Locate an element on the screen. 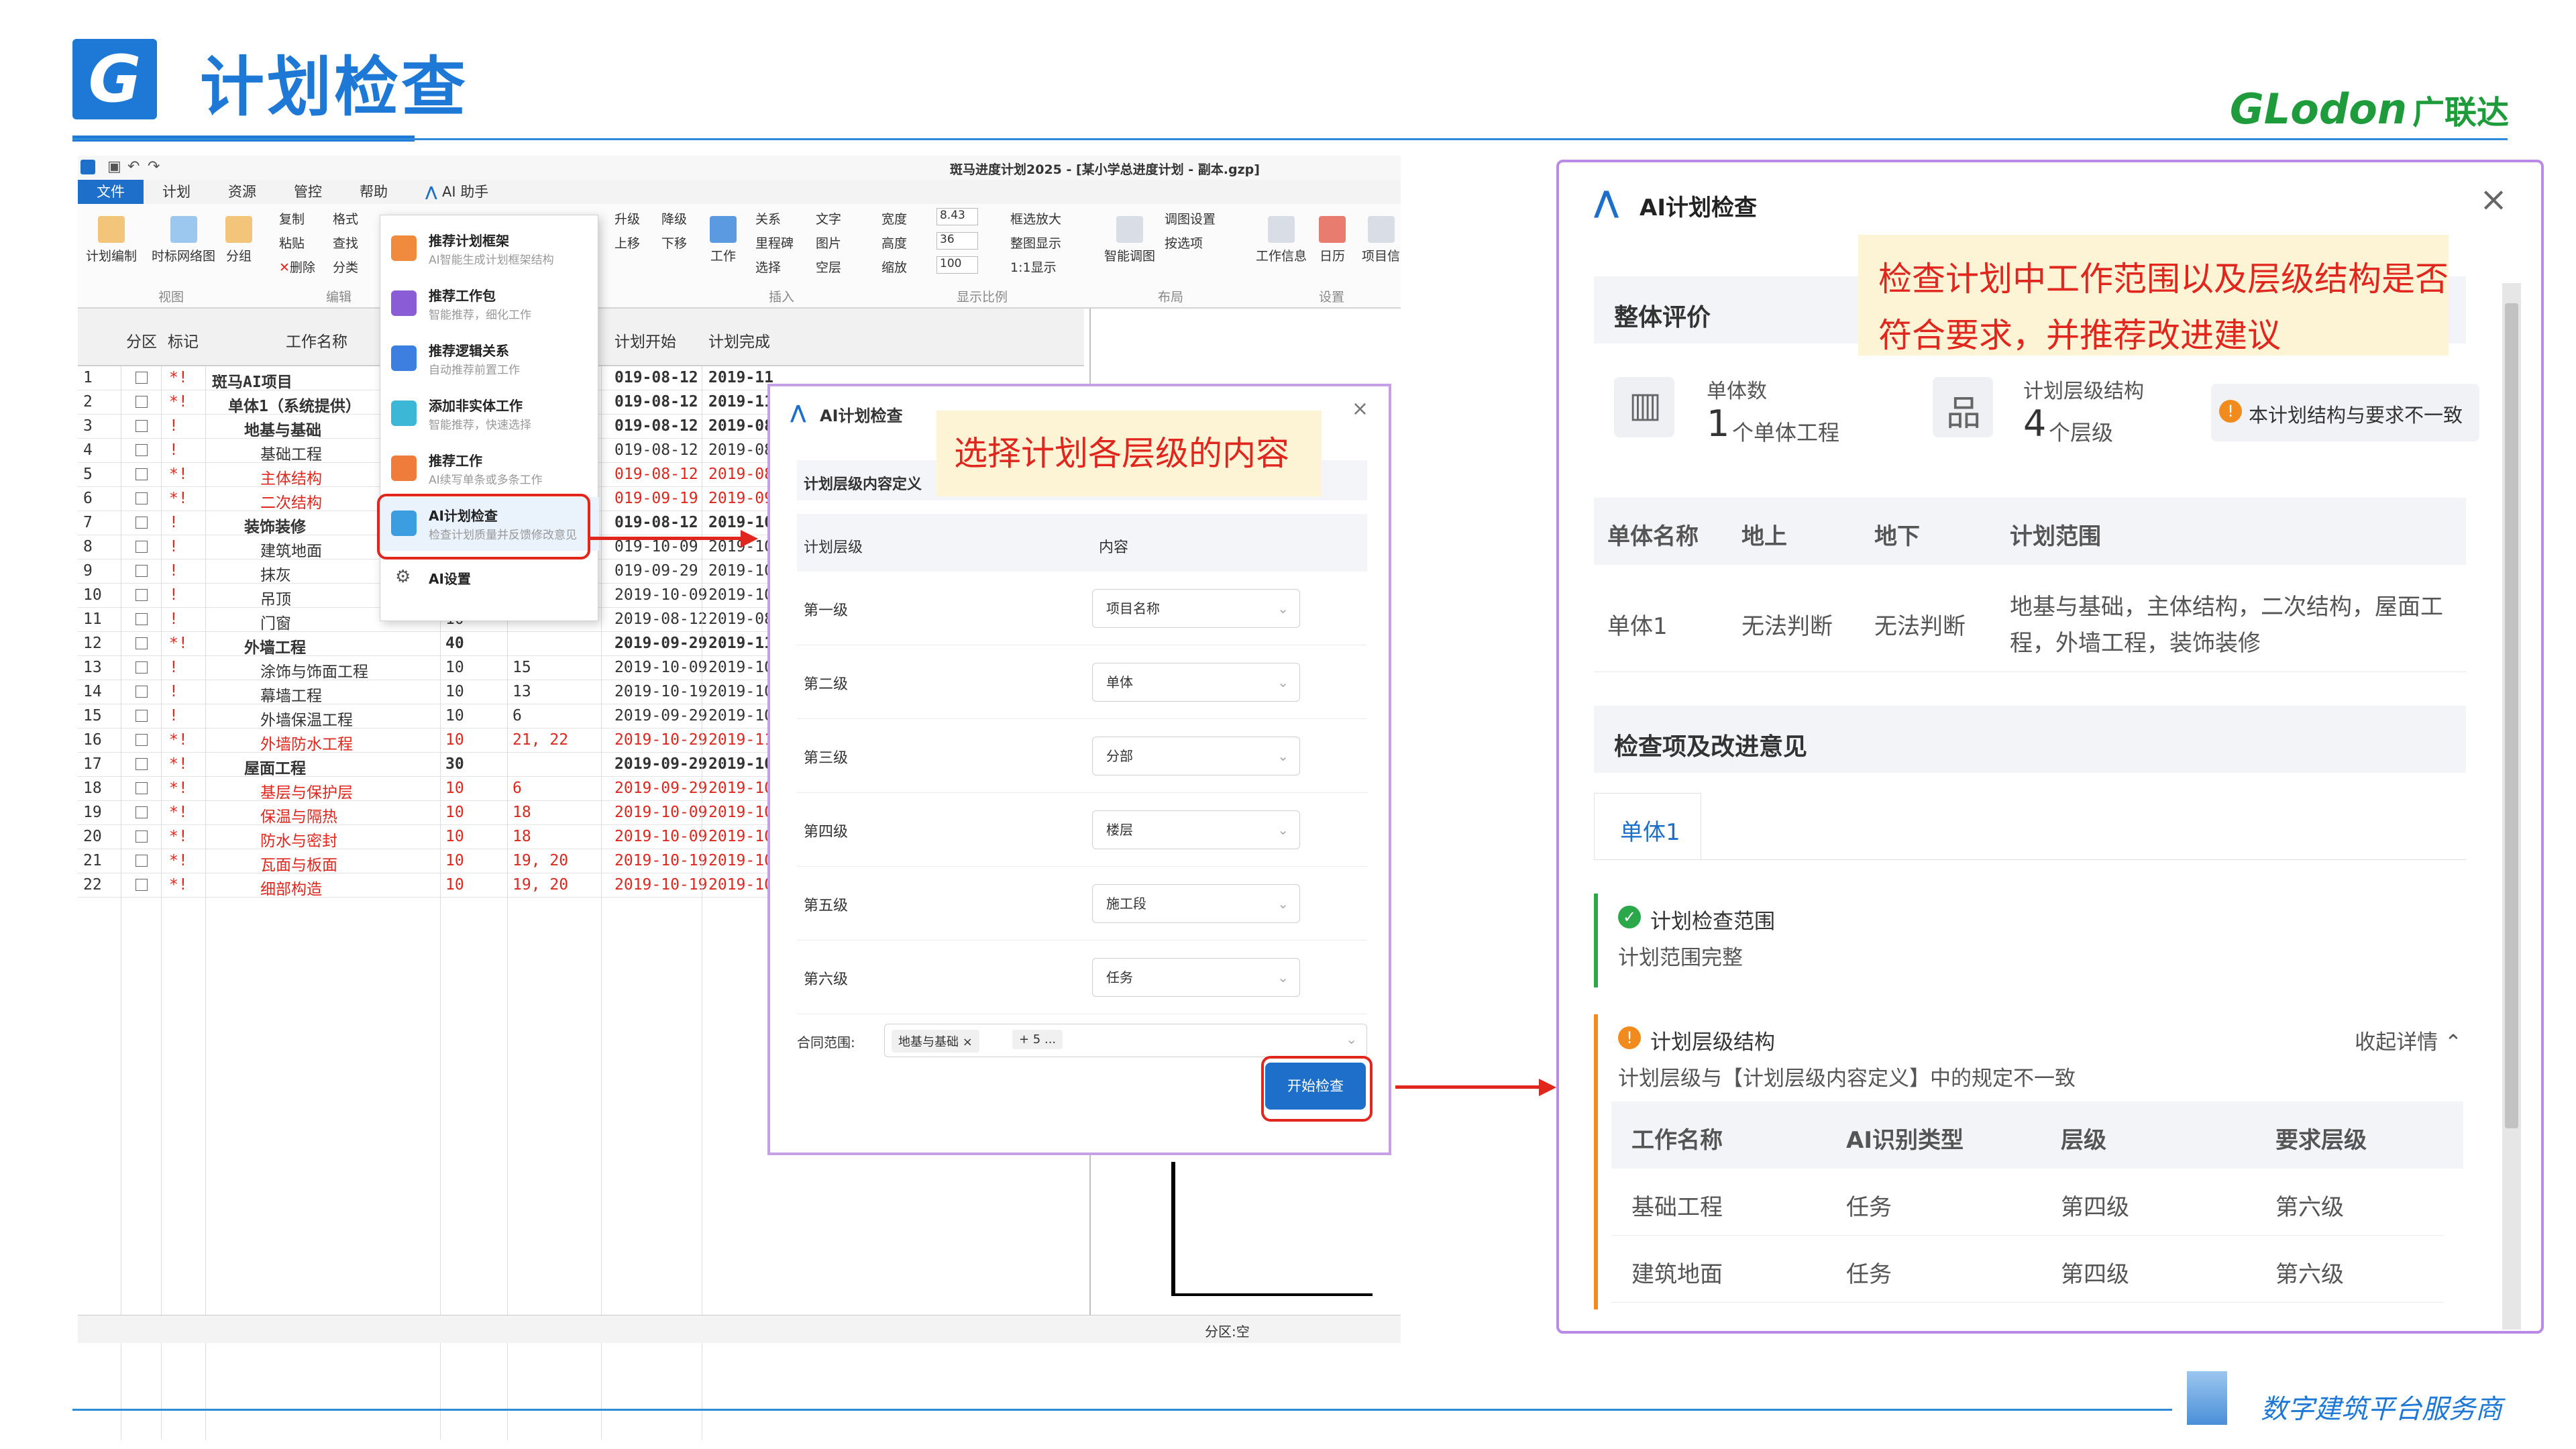 The image size is (2576, 1449). zoom-input: 100 is located at coordinates (957, 265).